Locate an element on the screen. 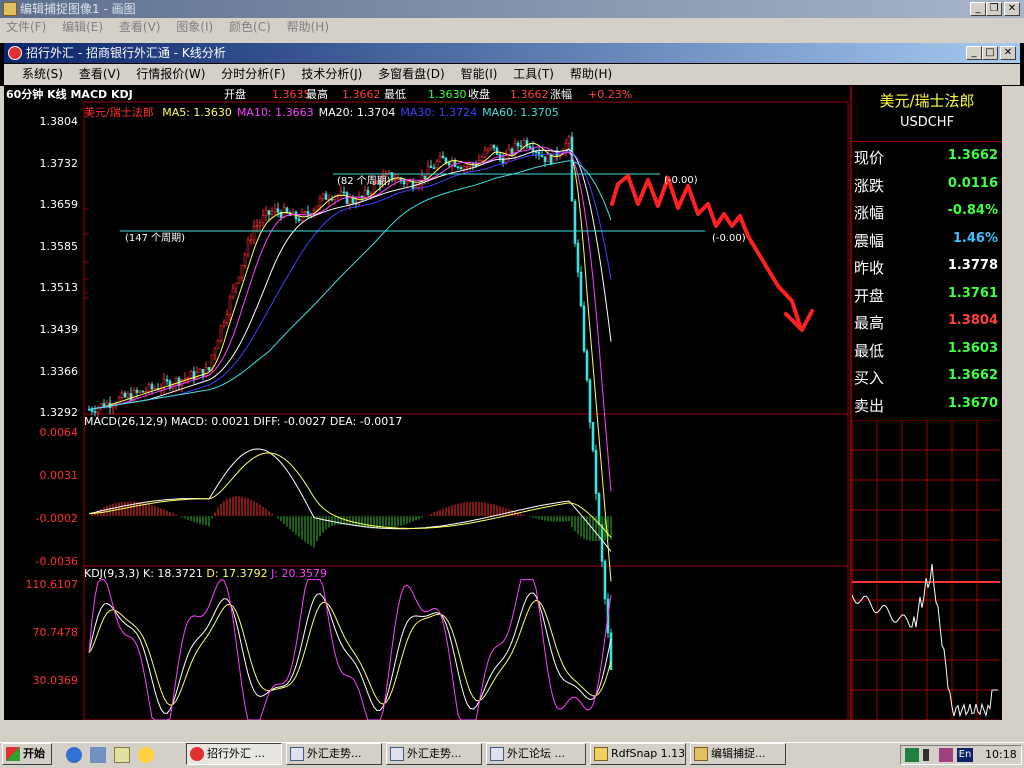  quote-row: 涨幅 -0.84% is located at coordinates (926, 211).